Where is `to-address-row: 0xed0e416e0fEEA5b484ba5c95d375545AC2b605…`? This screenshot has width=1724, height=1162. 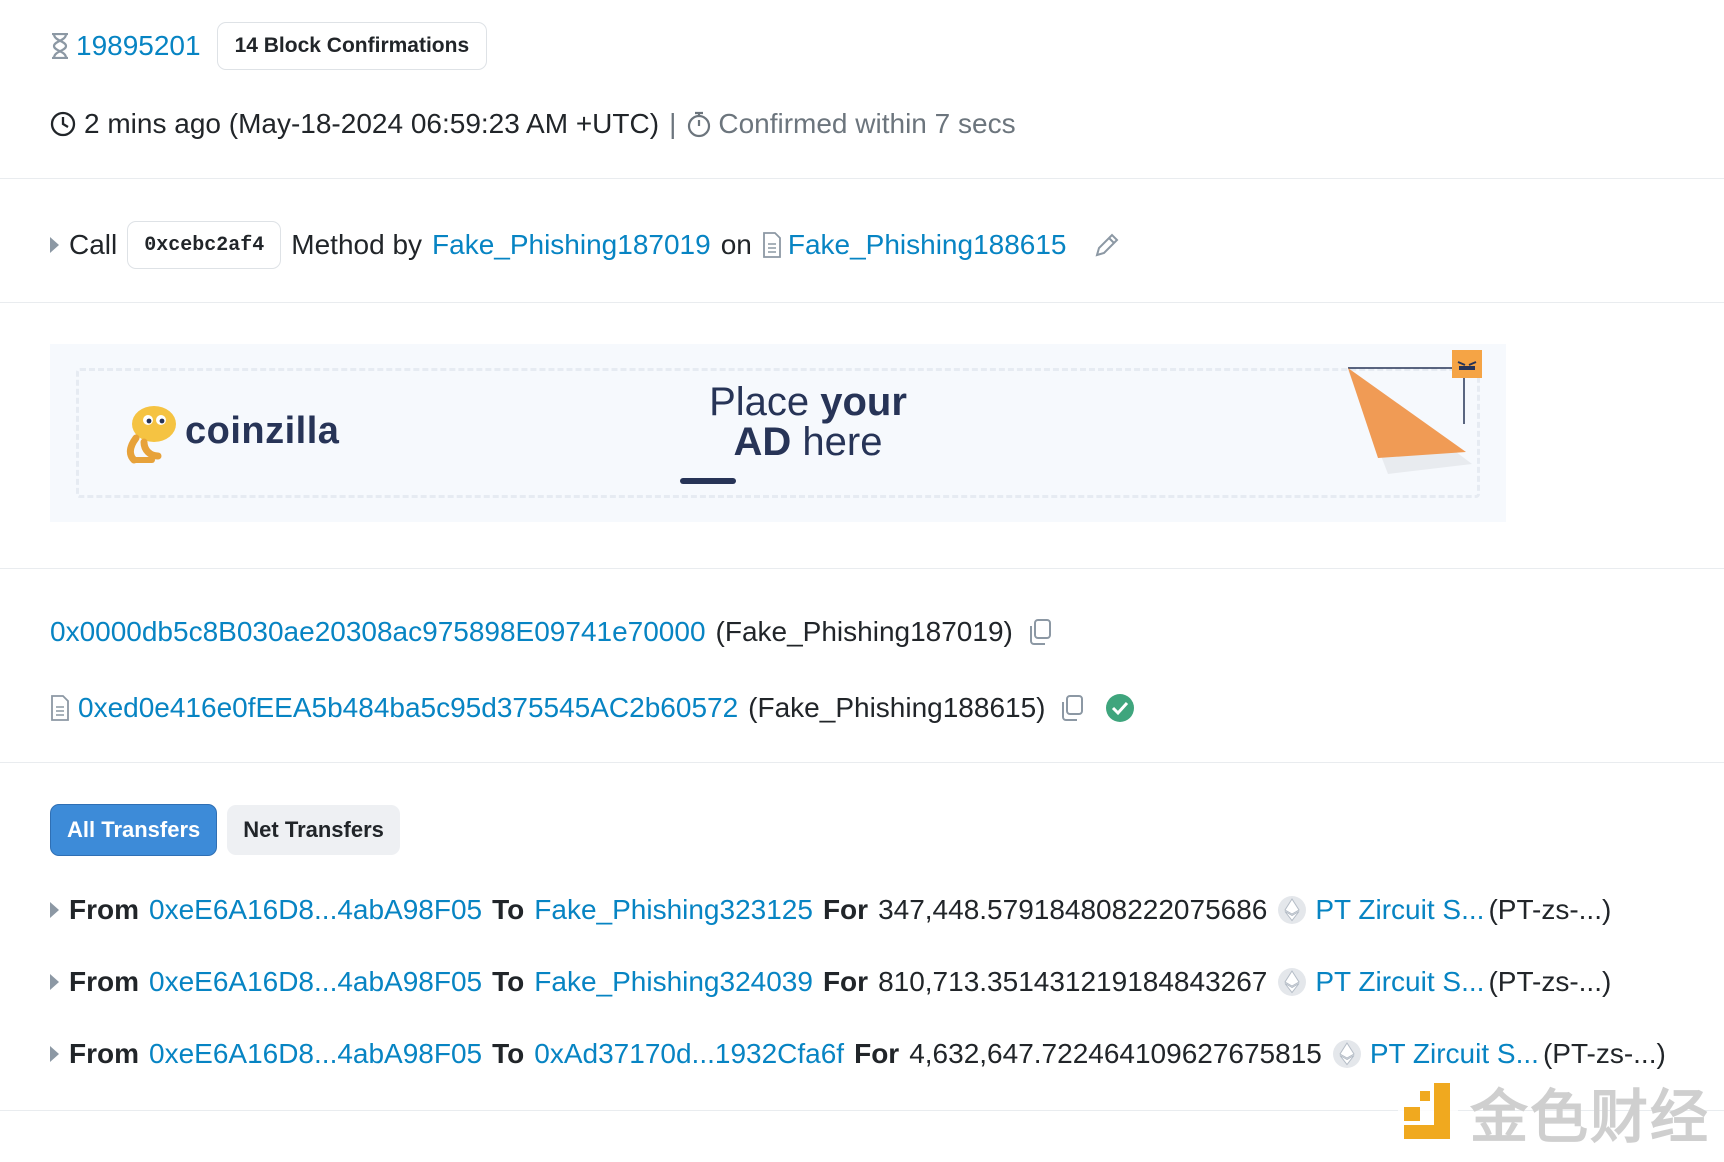 to-address-row: 0xed0e416e0fEEA5b484ba5c95d375545AC2b605… is located at coordinates (592, 708).